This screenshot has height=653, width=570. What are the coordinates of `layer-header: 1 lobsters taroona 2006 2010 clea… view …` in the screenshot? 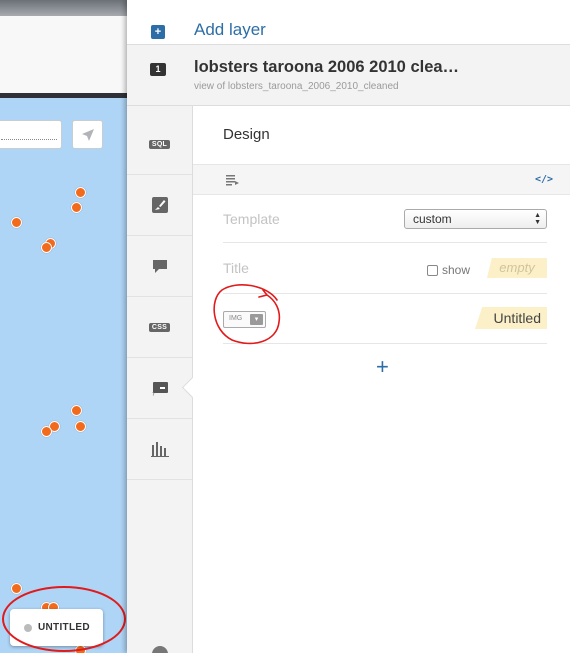 It's located at (348, 75).